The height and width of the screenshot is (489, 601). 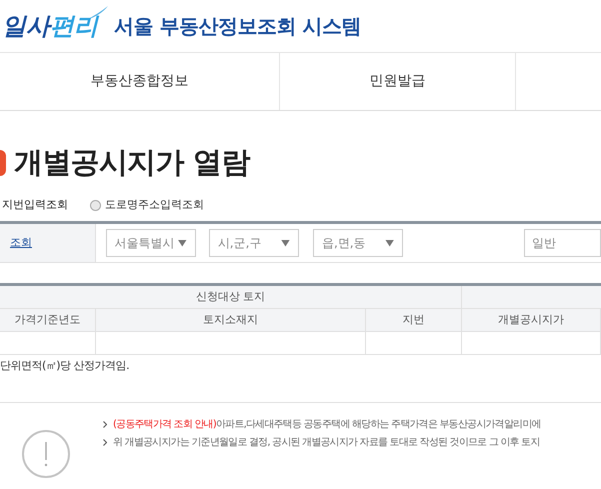 What do you see at coordinates (327, 425) in the screenshot?
I see `notice-text: (공동주택가격 조회 안내)아파트,다세대주택등 공동주택에 해당하는 주택가격은 부동산공시가격알리미에` at bounding box center [327, 425].